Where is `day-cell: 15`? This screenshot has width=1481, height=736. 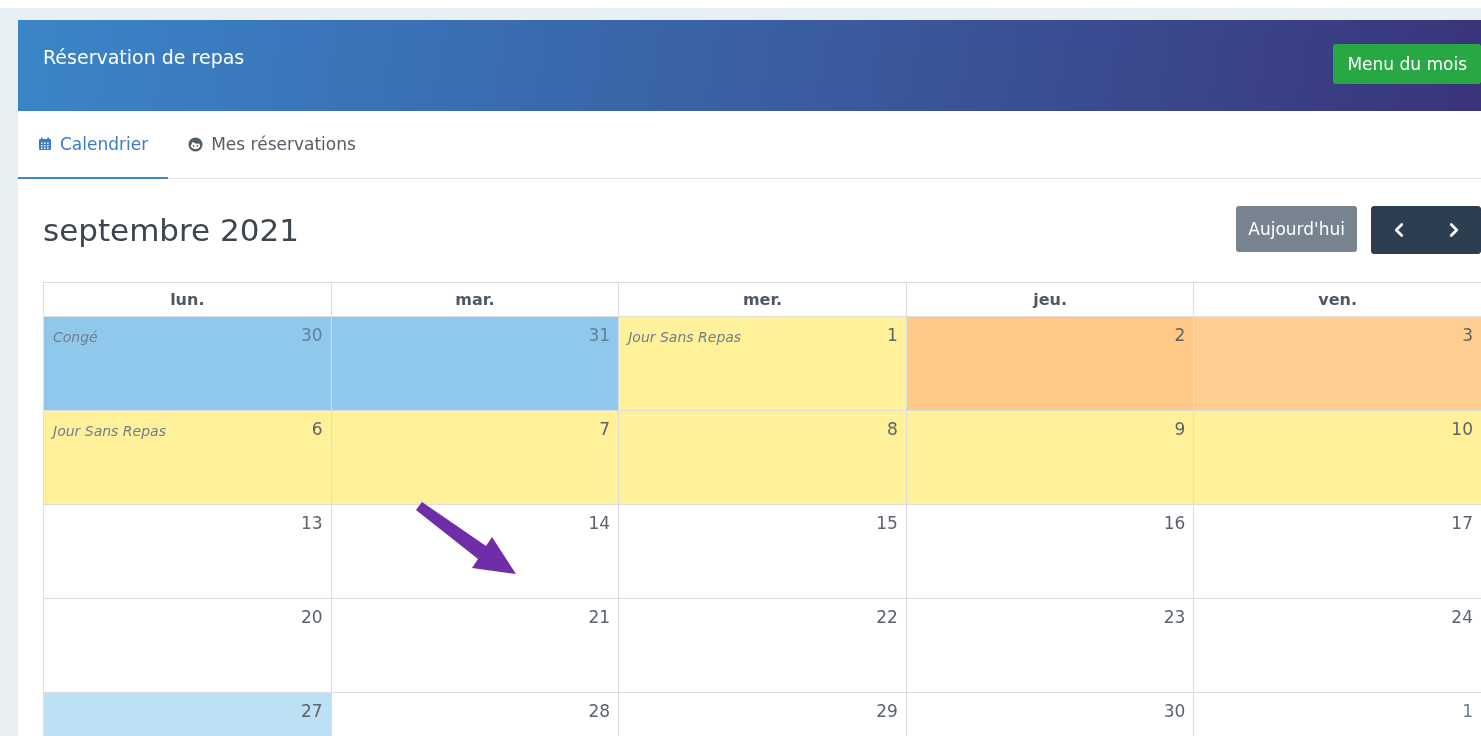
day-cell: 15 is located at coordinates (763, 552).